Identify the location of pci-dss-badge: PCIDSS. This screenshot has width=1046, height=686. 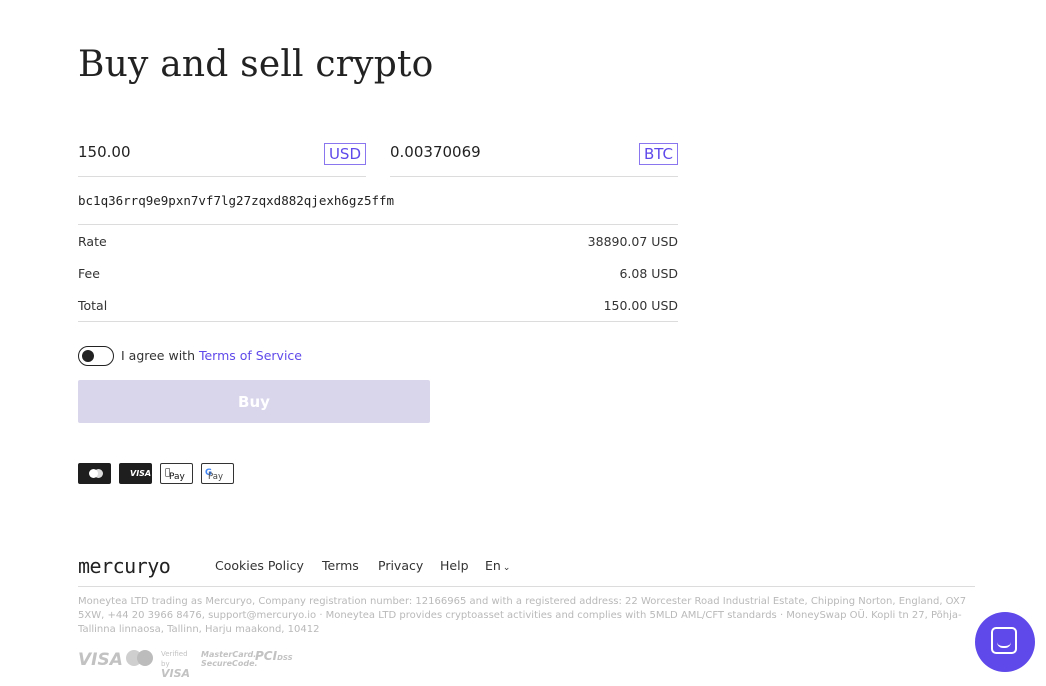
(274, 656).